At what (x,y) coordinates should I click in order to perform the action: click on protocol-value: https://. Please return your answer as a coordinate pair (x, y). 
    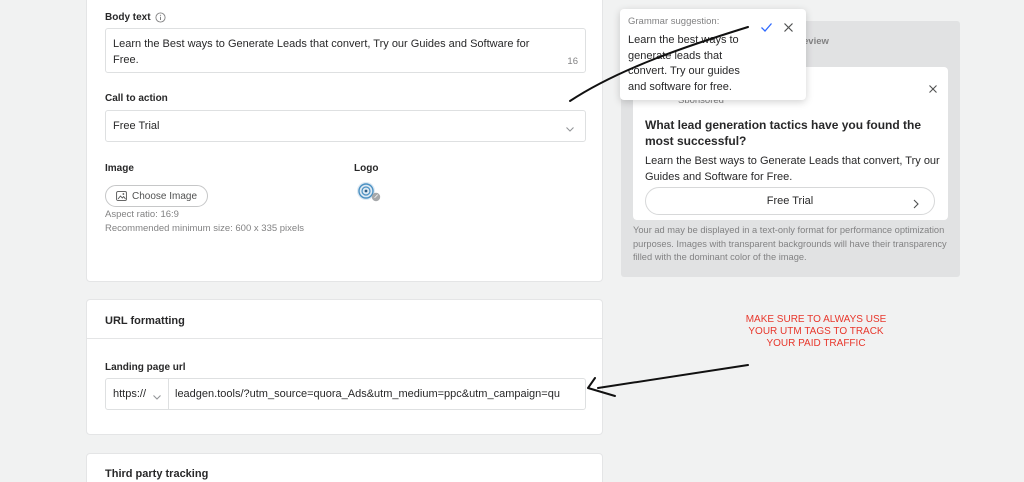
    Looking at the image, I should click on (130, 394).